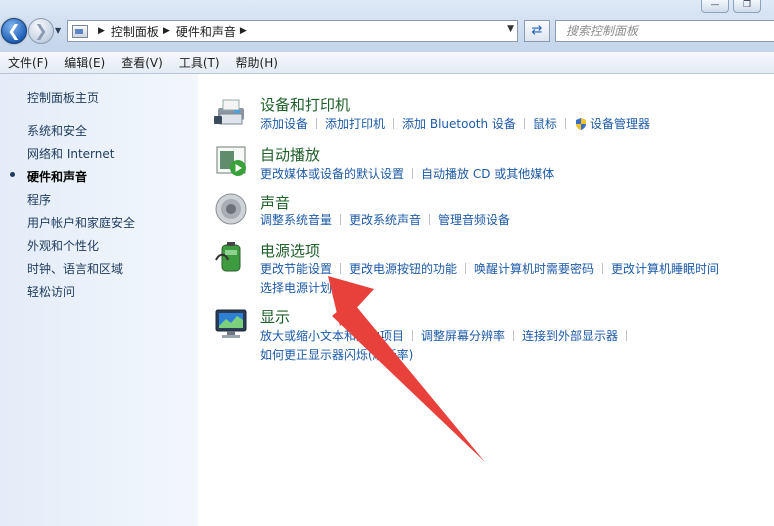 The image size is (774, 526). Describe the element at coordinates (545, 124) in the screenshot. I see `mouse-link: 鼠标` at that location.